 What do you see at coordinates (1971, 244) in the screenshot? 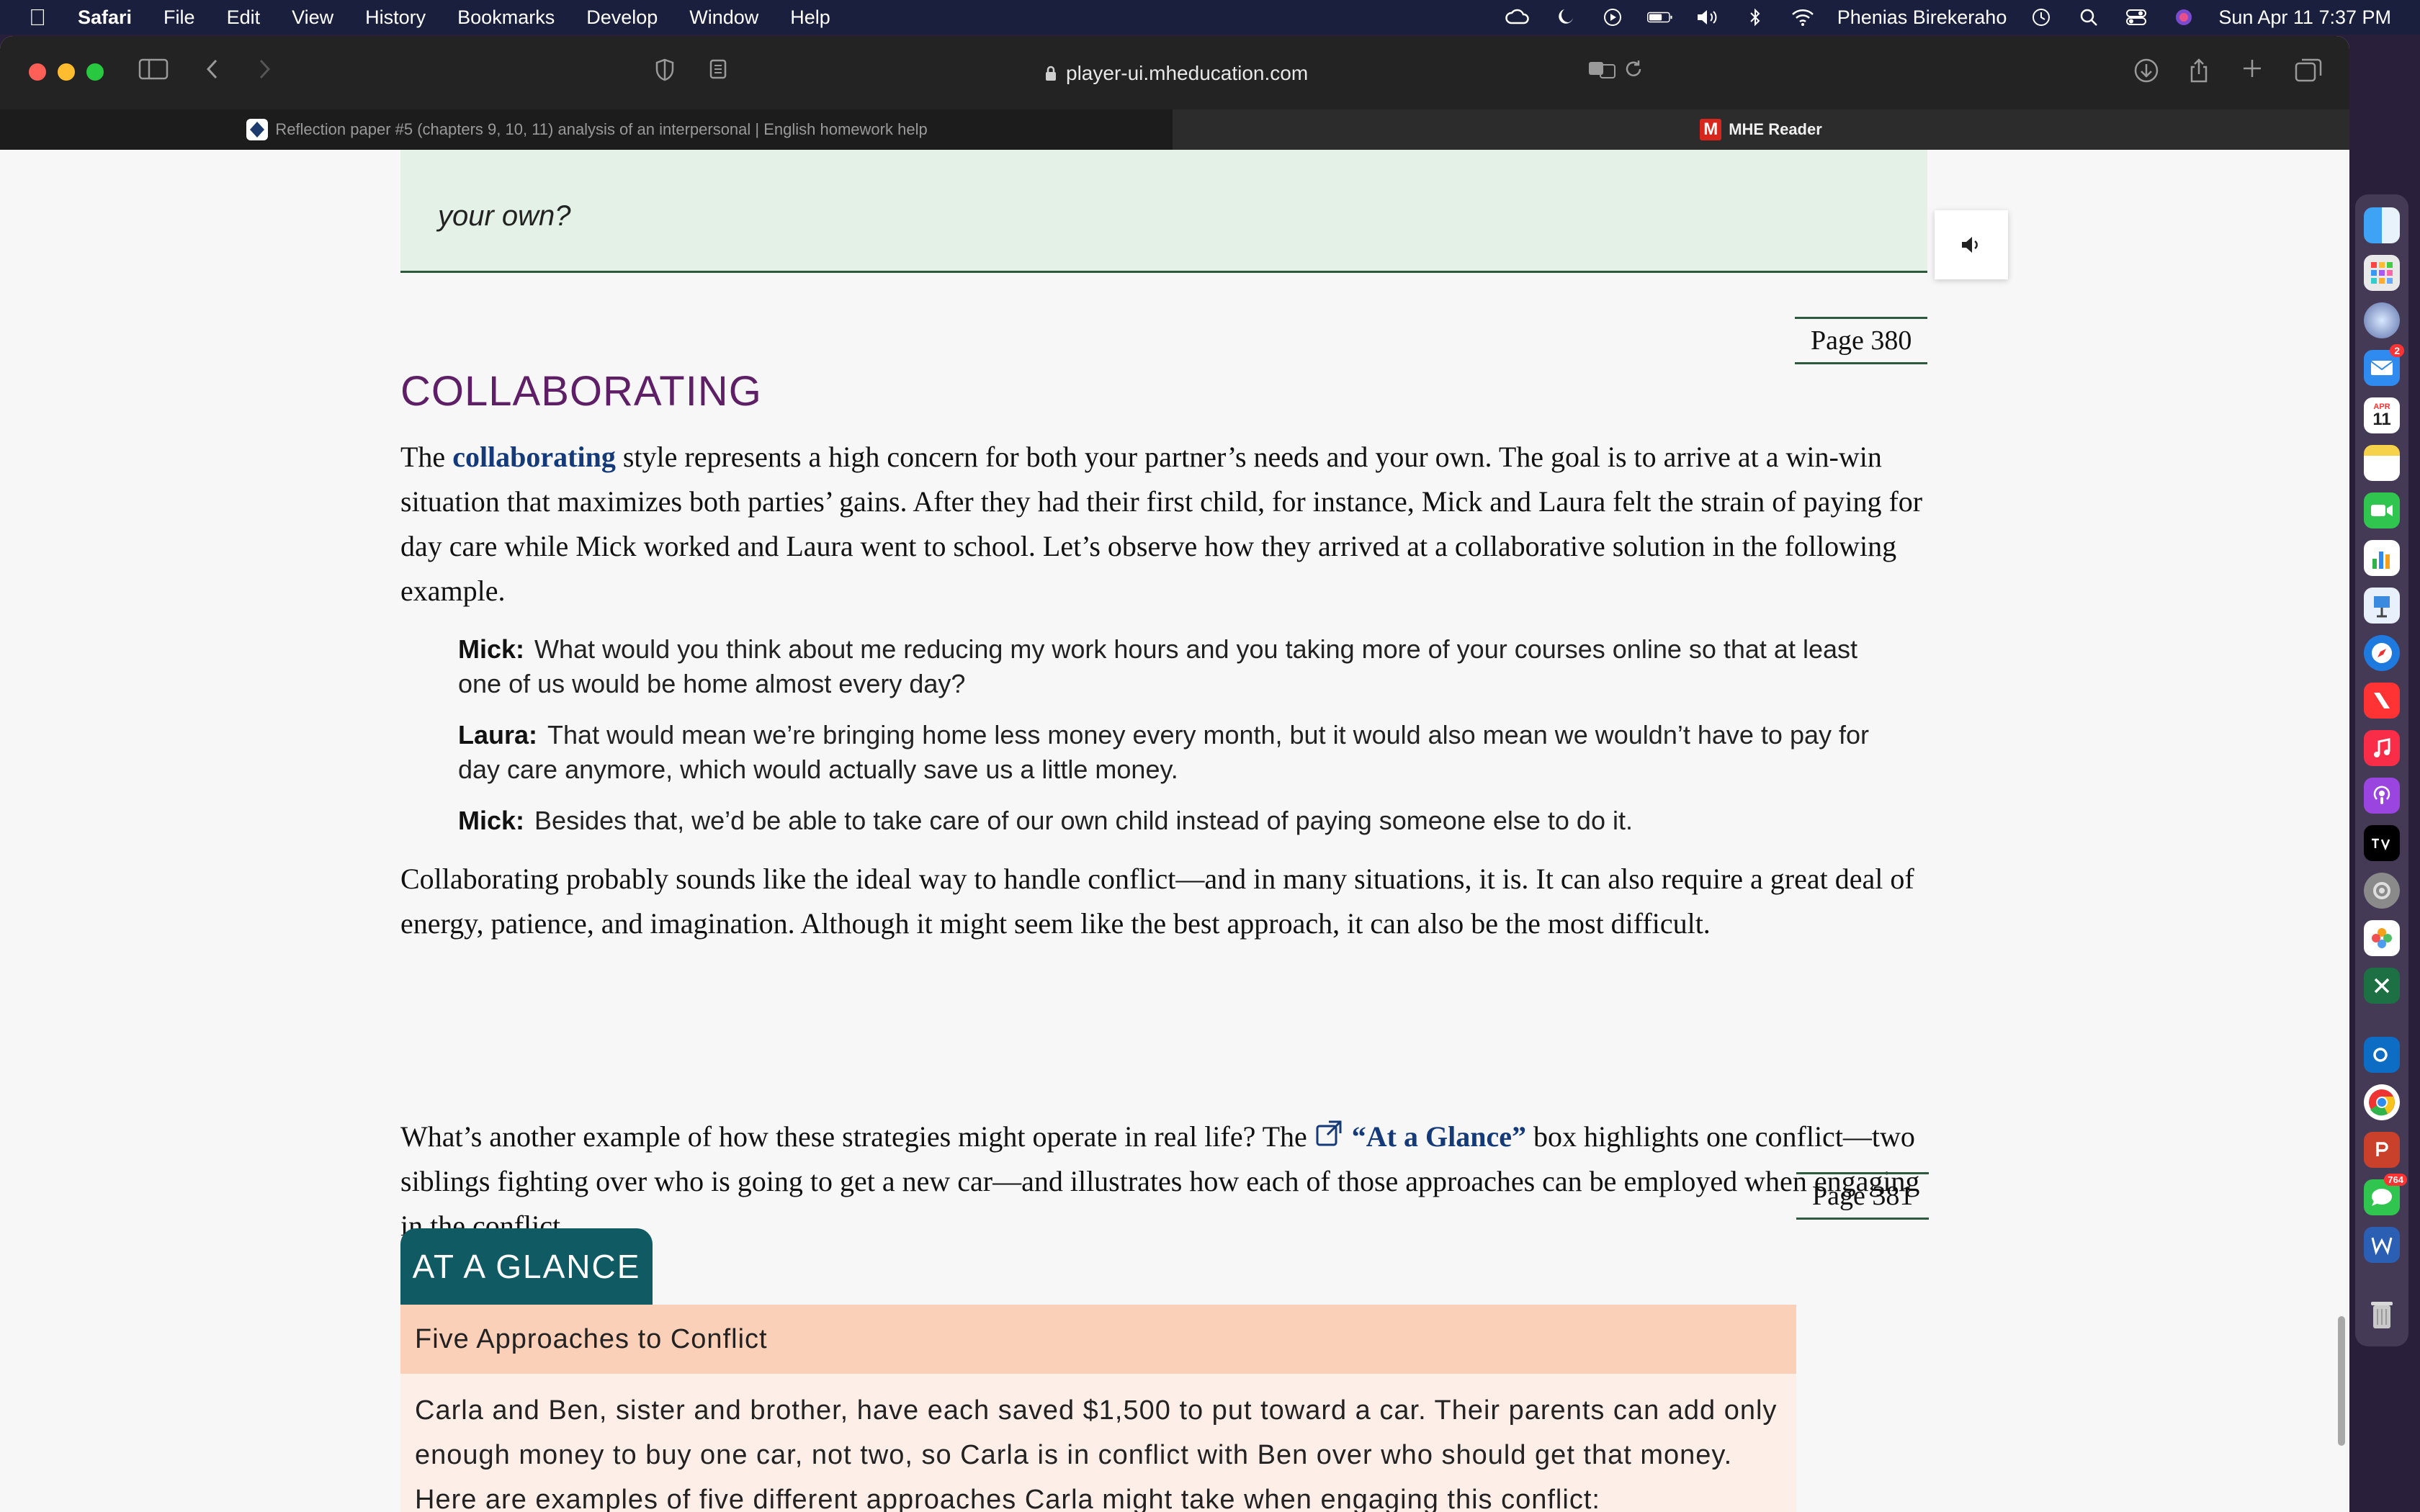
I see `audio-speaker-button` at bounding box center [1971, 244].